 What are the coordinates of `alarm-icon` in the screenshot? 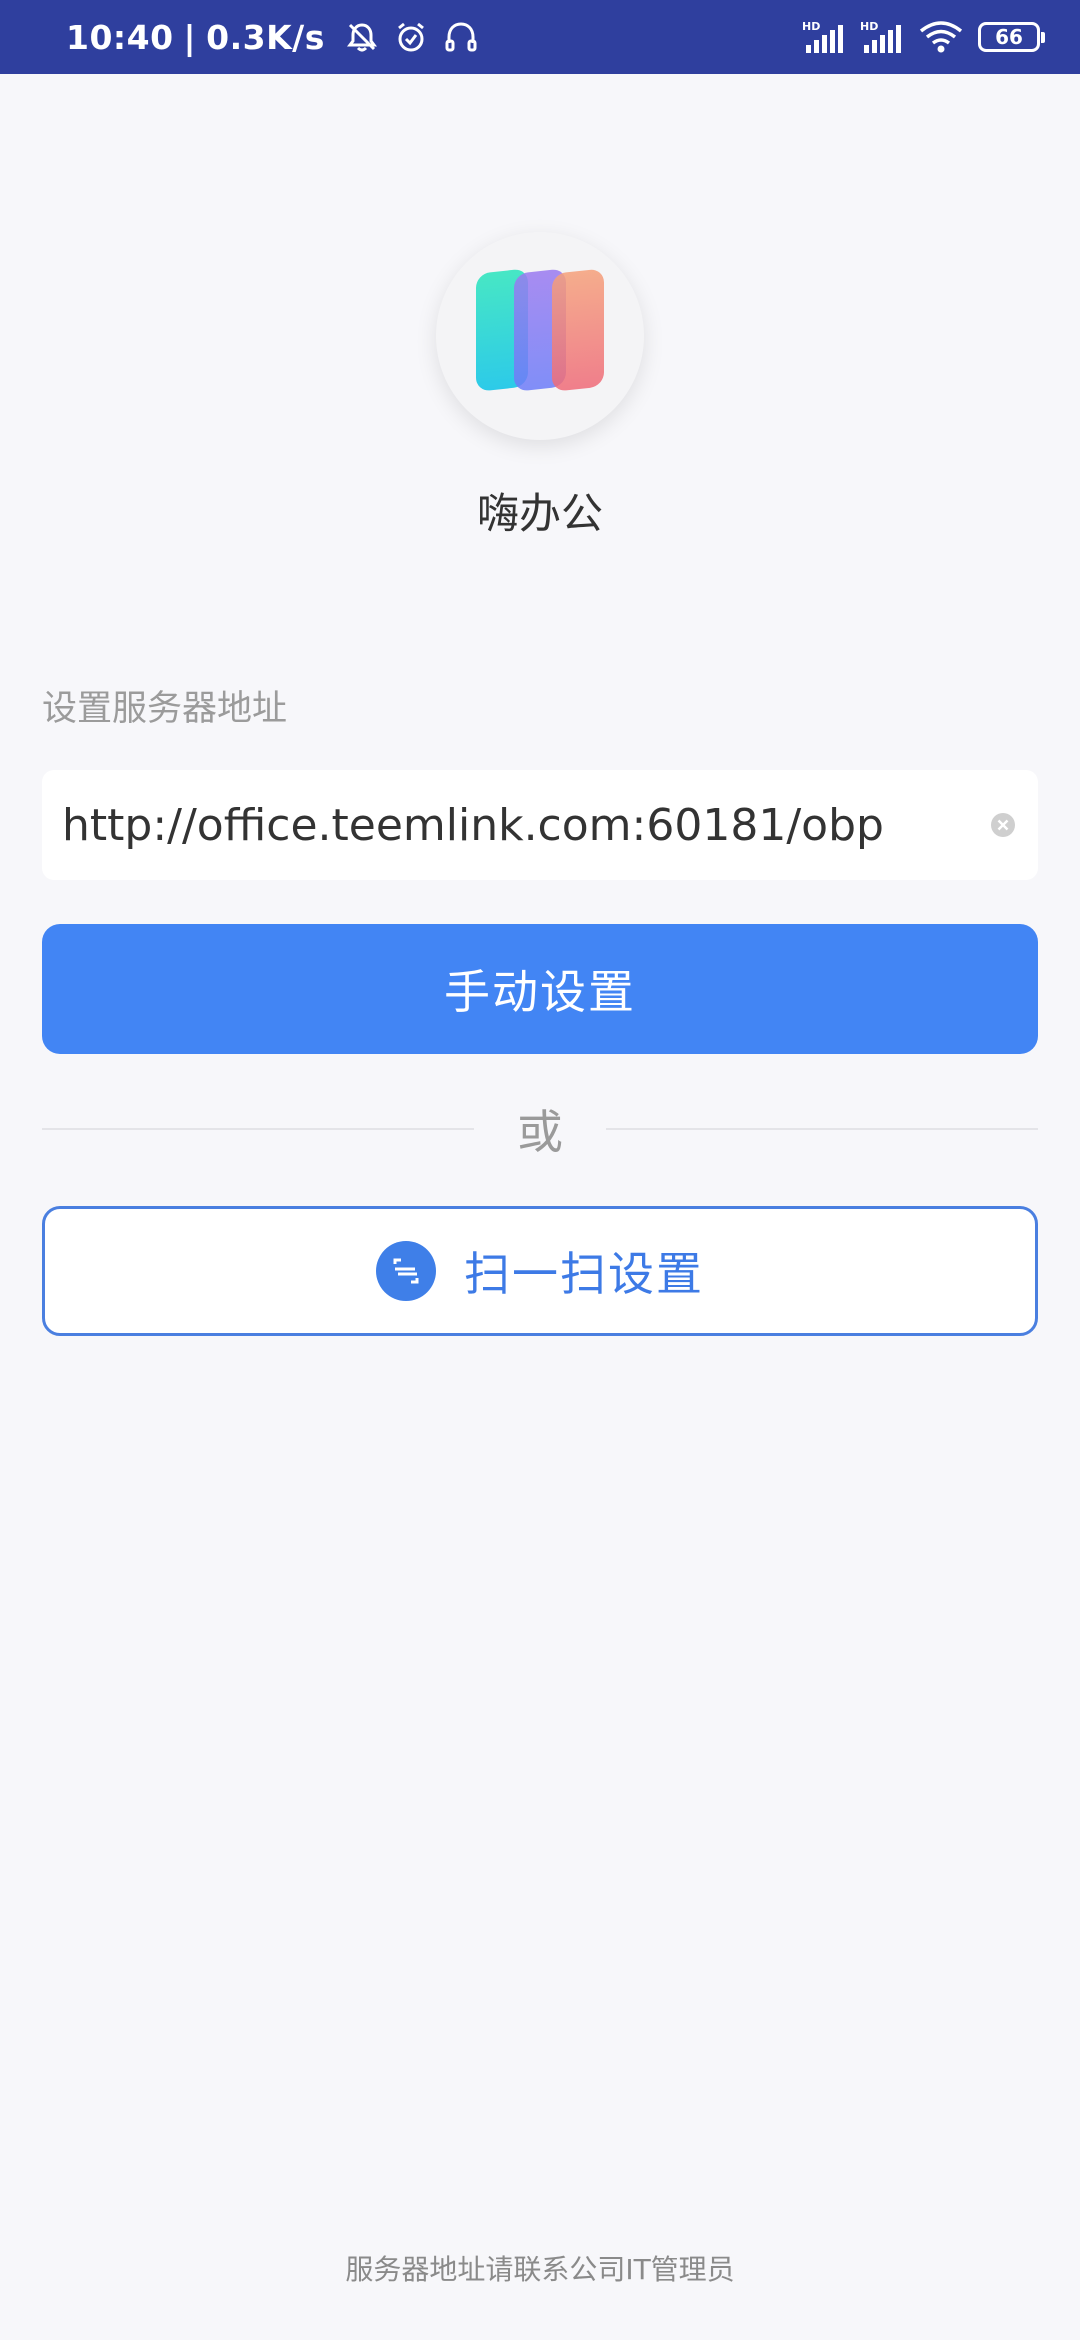 It's located at (410, 37).